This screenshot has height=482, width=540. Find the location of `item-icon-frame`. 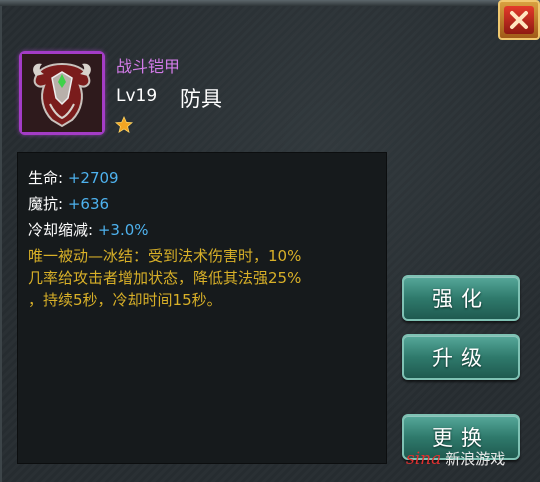

item-icon-frame is located at coordinates (62, 93).